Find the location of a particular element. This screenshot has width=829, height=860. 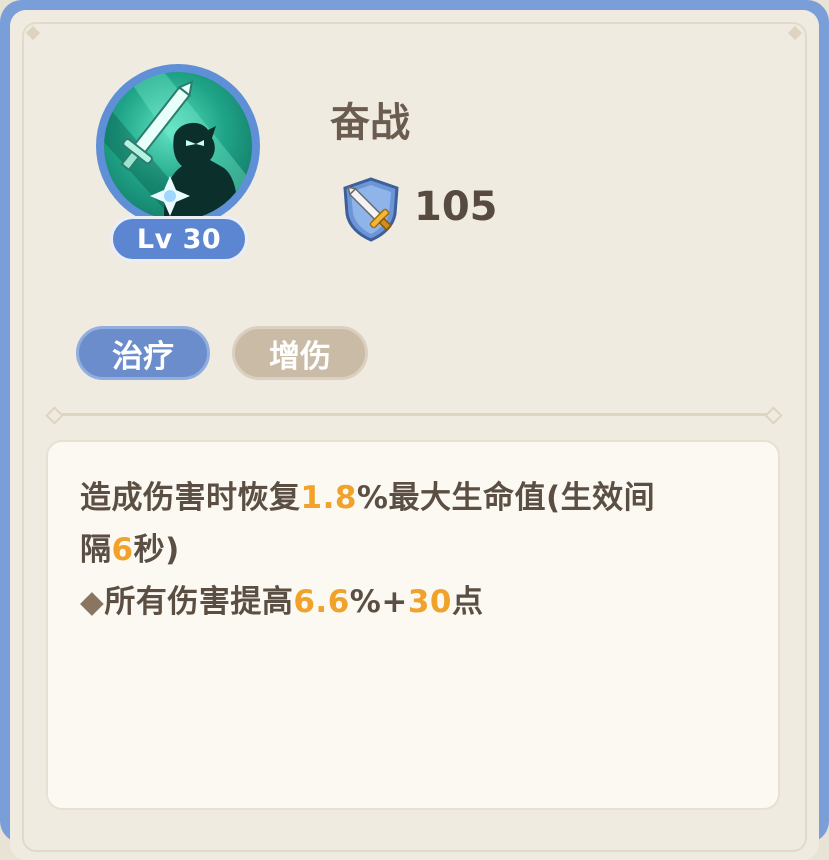

divider is located at coordinates (415, 414).